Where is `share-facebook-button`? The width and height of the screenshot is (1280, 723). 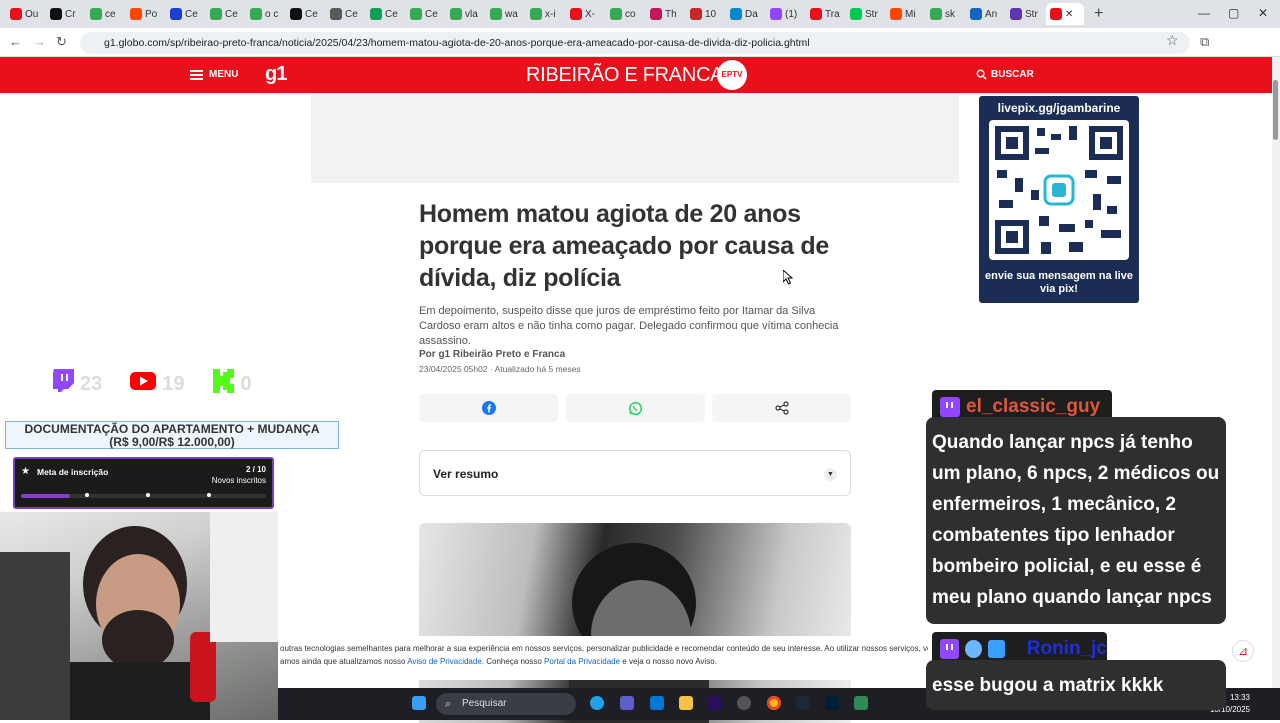
share-facebook-button is located at coordinates (488, 408).